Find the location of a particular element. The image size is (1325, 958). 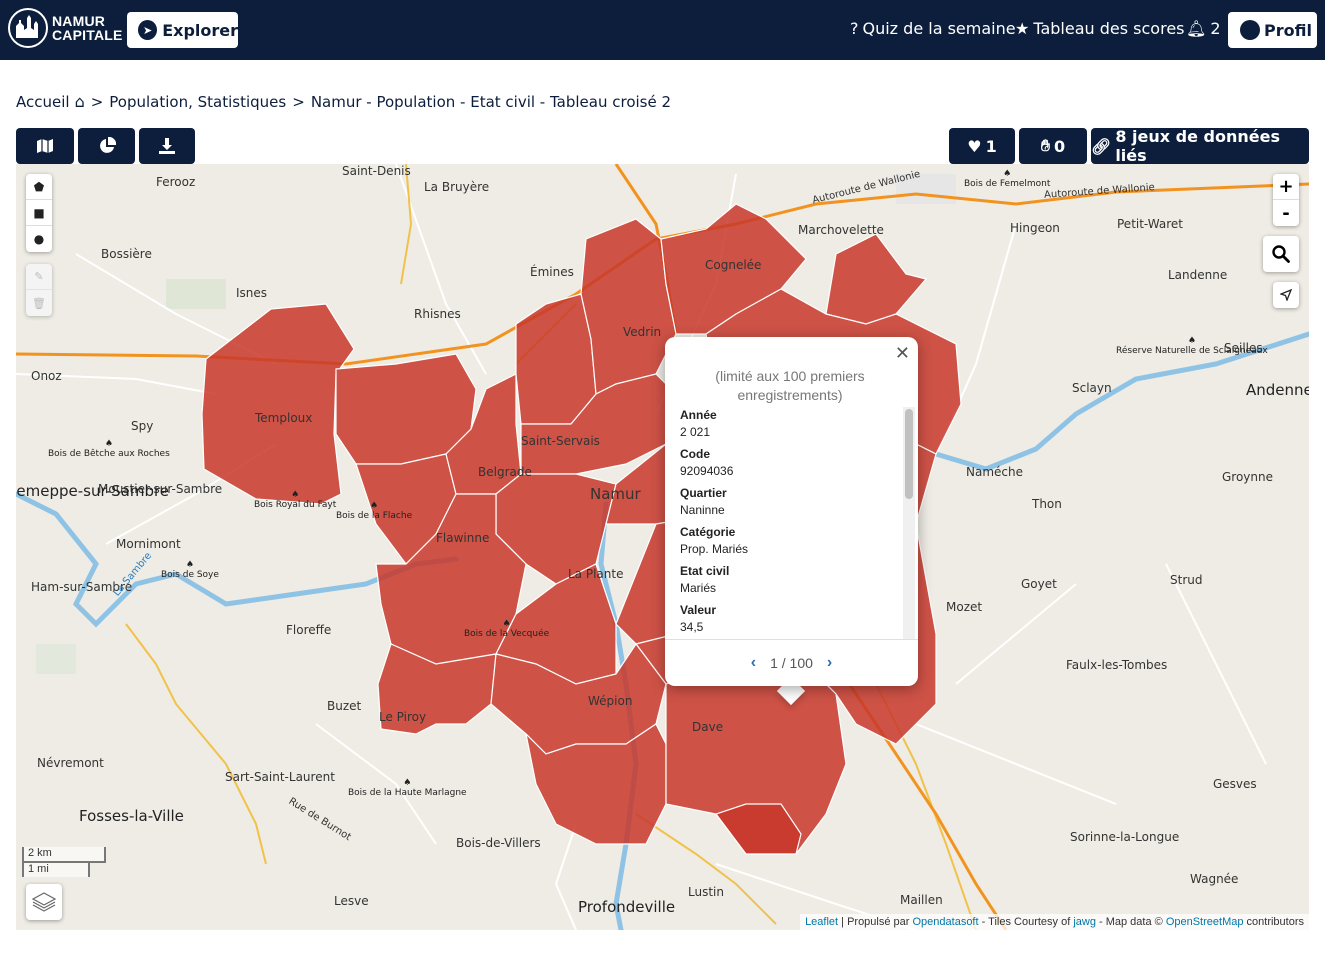

namur-castle-icon is located at coordinates (28, 28).